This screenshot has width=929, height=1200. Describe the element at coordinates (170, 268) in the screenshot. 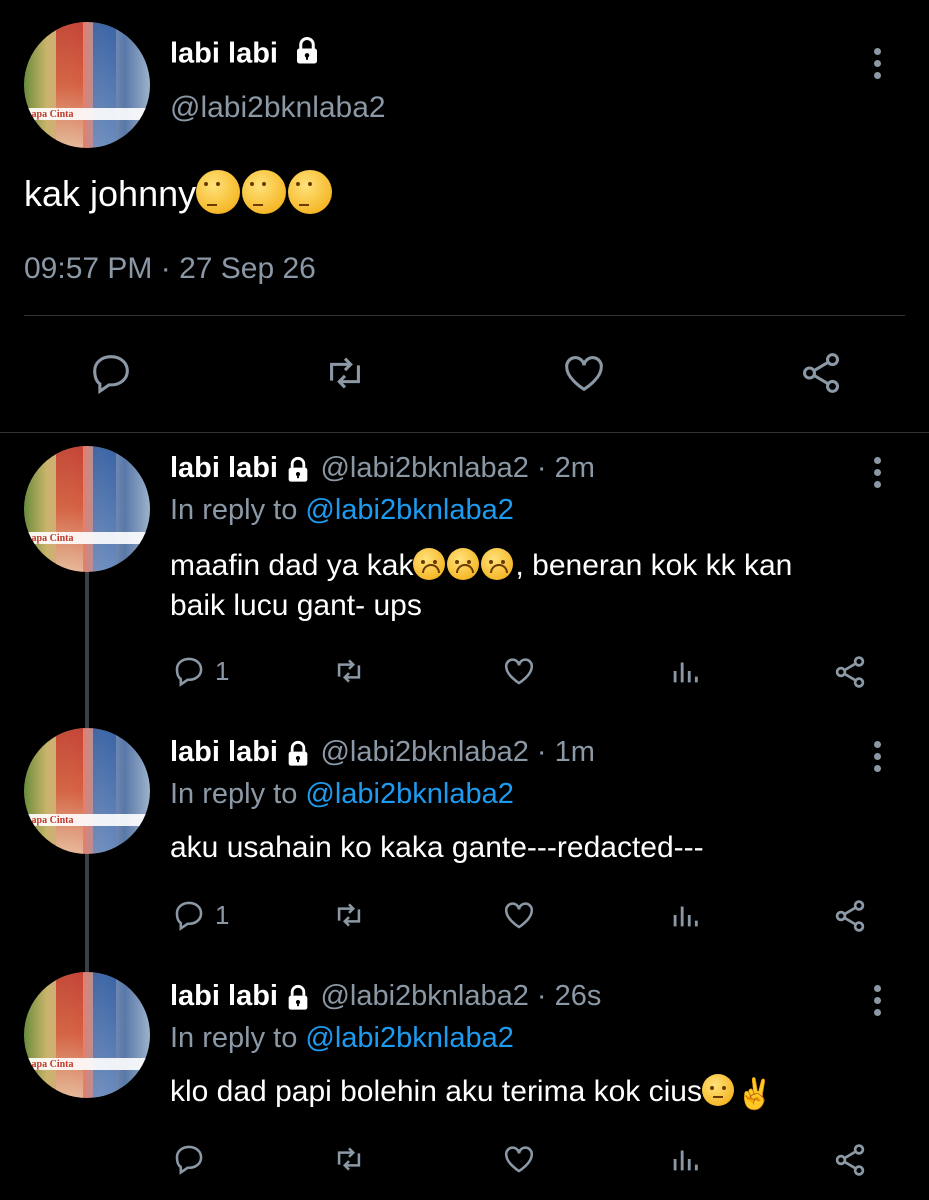

I see `tweet-timestamp: 09:57 PM · 27 Sep 26` at that location.